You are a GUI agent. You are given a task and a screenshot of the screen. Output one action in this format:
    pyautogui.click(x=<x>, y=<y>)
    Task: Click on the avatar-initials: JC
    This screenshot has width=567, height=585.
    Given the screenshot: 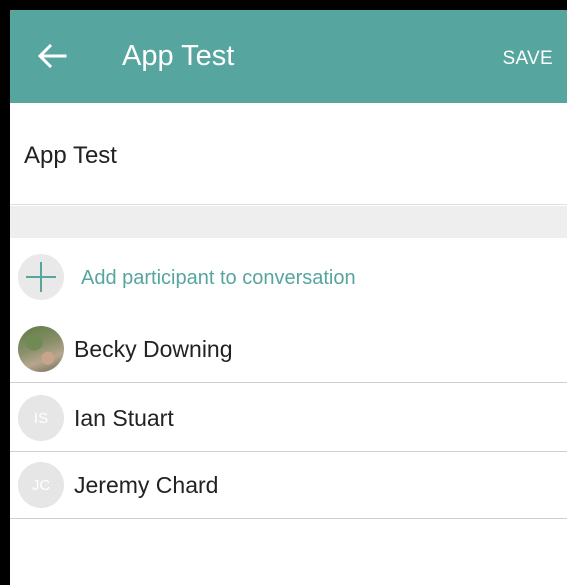 What is the action you would take?
    pyautogui.click(x=41, y=485)
    